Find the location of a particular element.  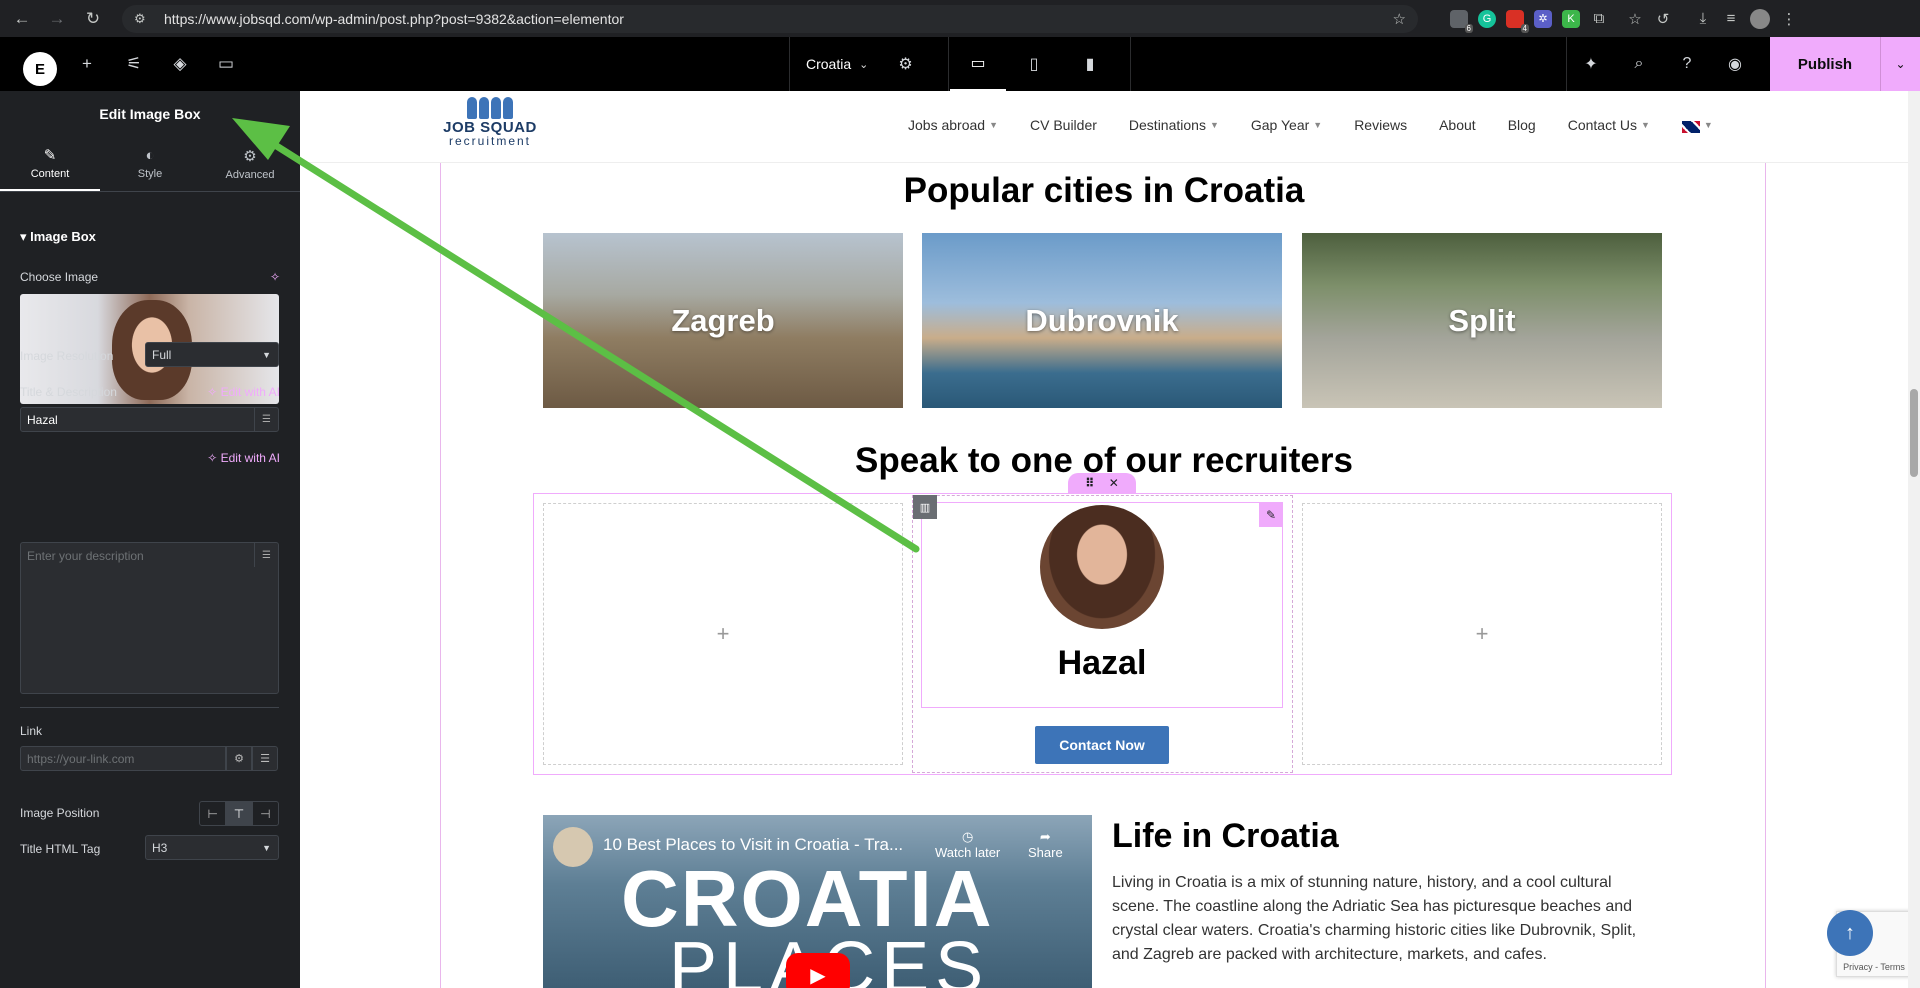

tab-style: ◐ Style is located at coordinates (150, 163).